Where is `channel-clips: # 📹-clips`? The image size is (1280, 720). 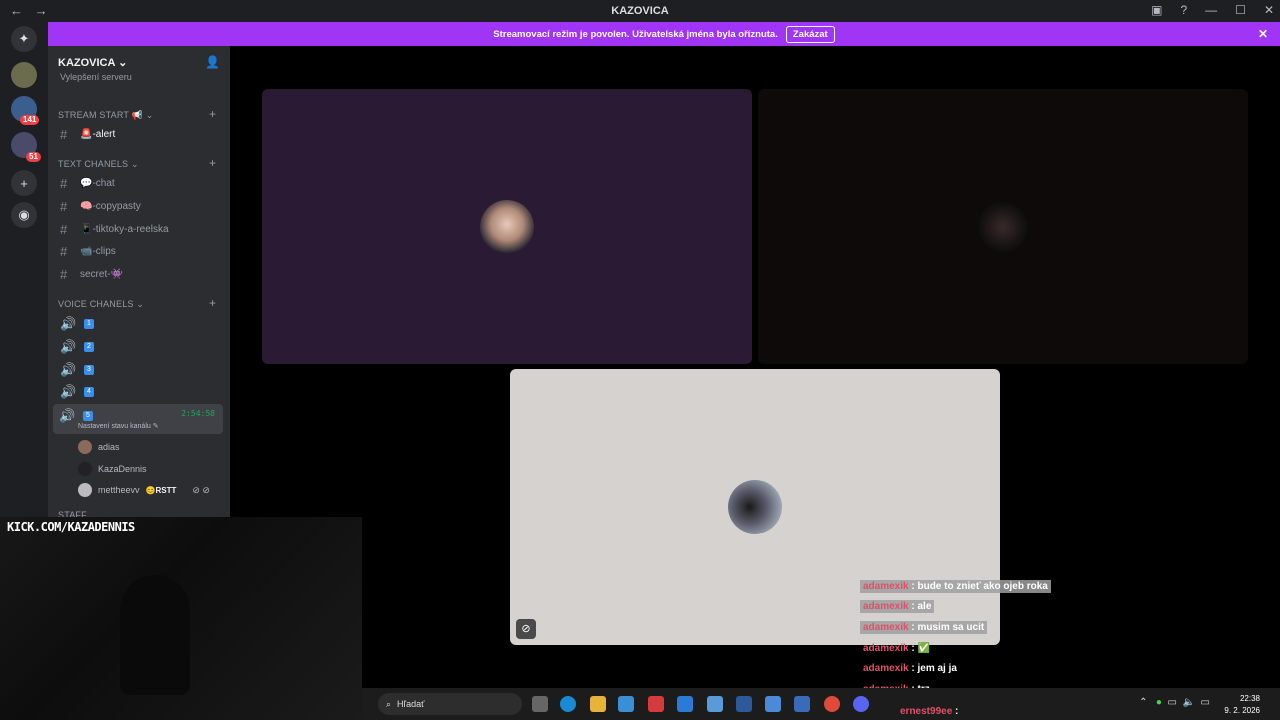 channel-clips: # 📹-clips is located at coordinates (88, 251).